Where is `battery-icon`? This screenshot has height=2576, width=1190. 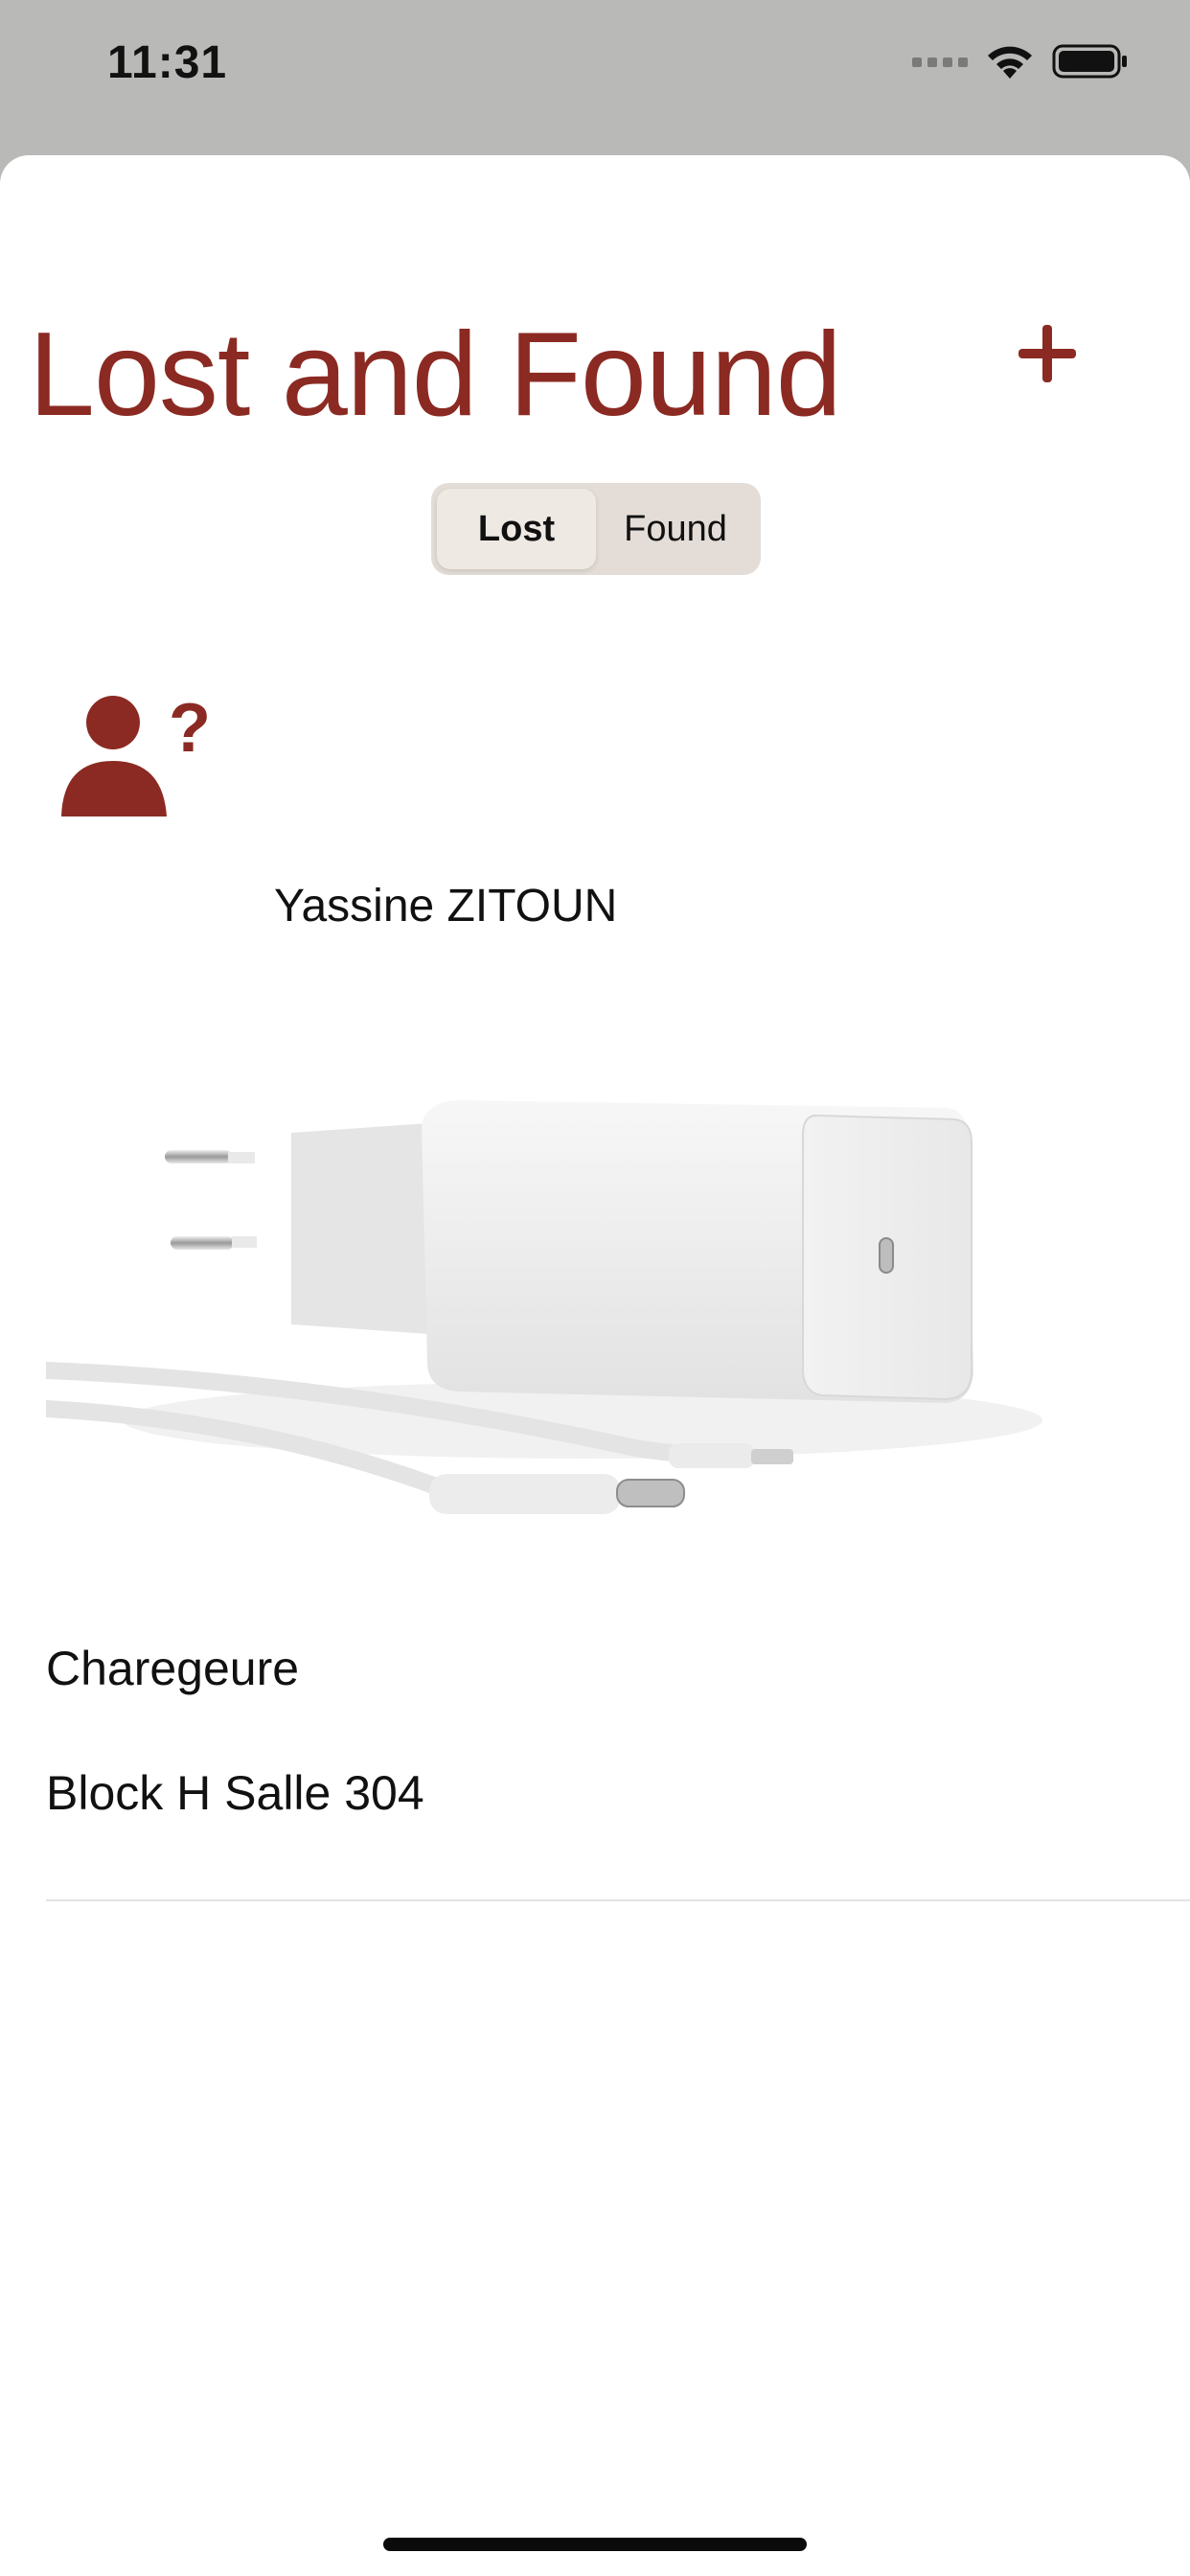
battery-icon is located at coordinates (1090, 62).